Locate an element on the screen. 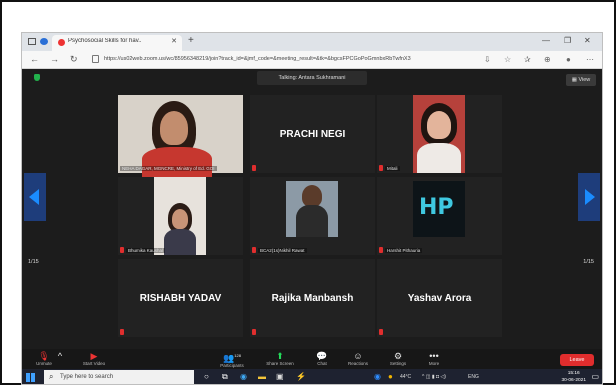  start-video-button: ▶ Start Video is located at coordinates (94, 358).